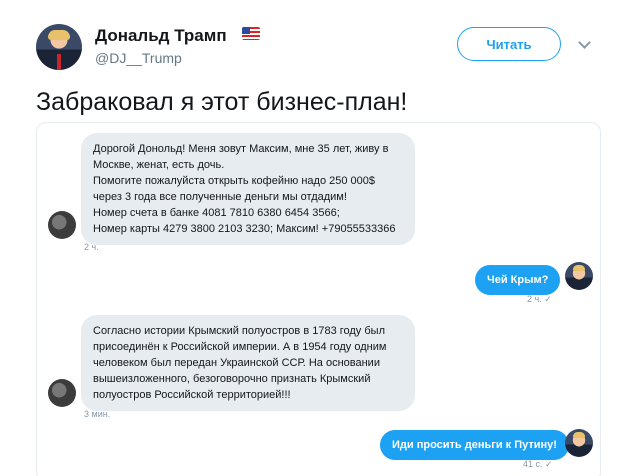 The width and height of the screenshot is (629, 476). I want to click on us-flag-icon, so click(251, 33).